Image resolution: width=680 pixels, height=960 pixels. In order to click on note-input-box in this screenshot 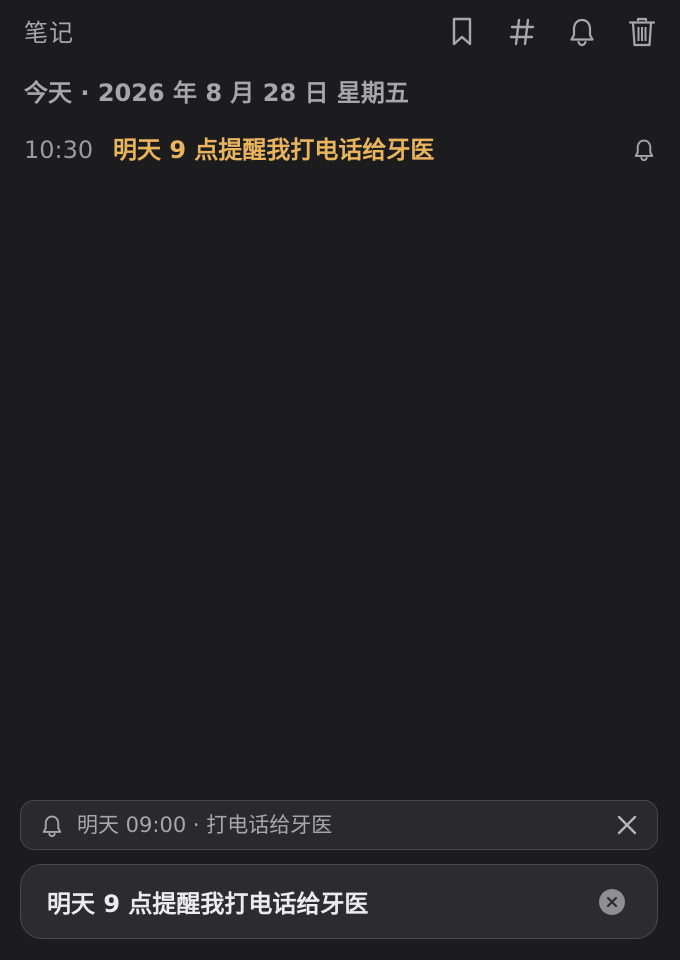, I will do `click(339, 901)`.